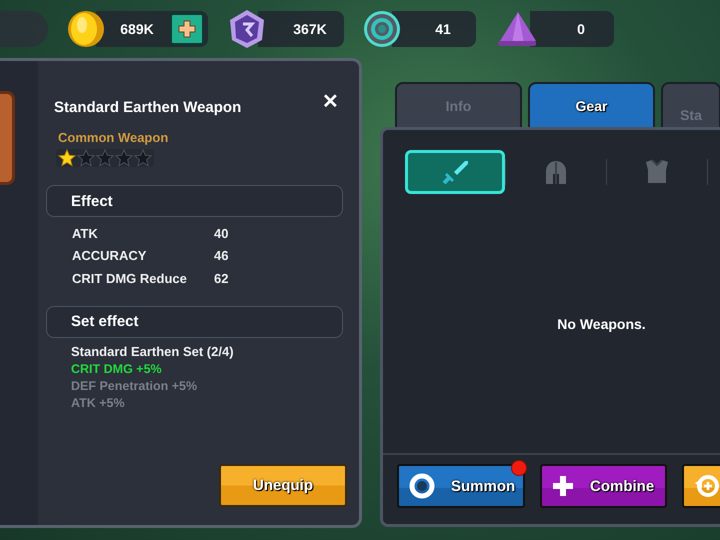 The image size is (720, 540). What do you see at coordinates (330, 101) in the screenshot?
I see `close-button: ✕` at bounding box center [330, 101].